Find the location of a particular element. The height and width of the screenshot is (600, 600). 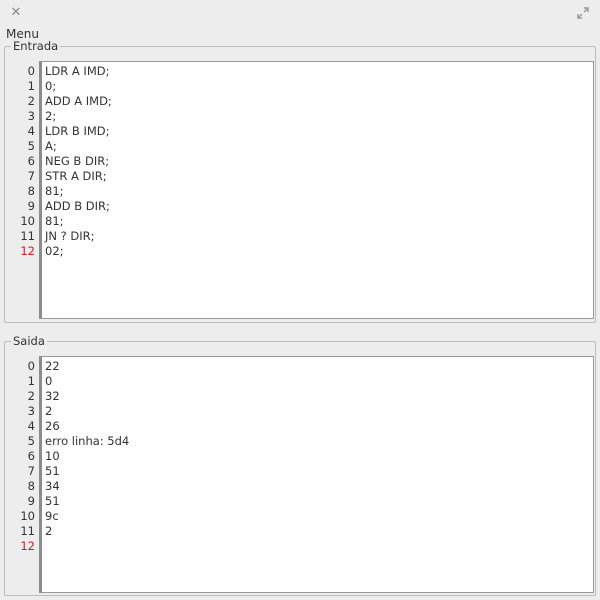

saida-line-numbers: 0 1 2 3 4 5 6 7 8 9 10 11 12 is located at coordinates (20, 455).